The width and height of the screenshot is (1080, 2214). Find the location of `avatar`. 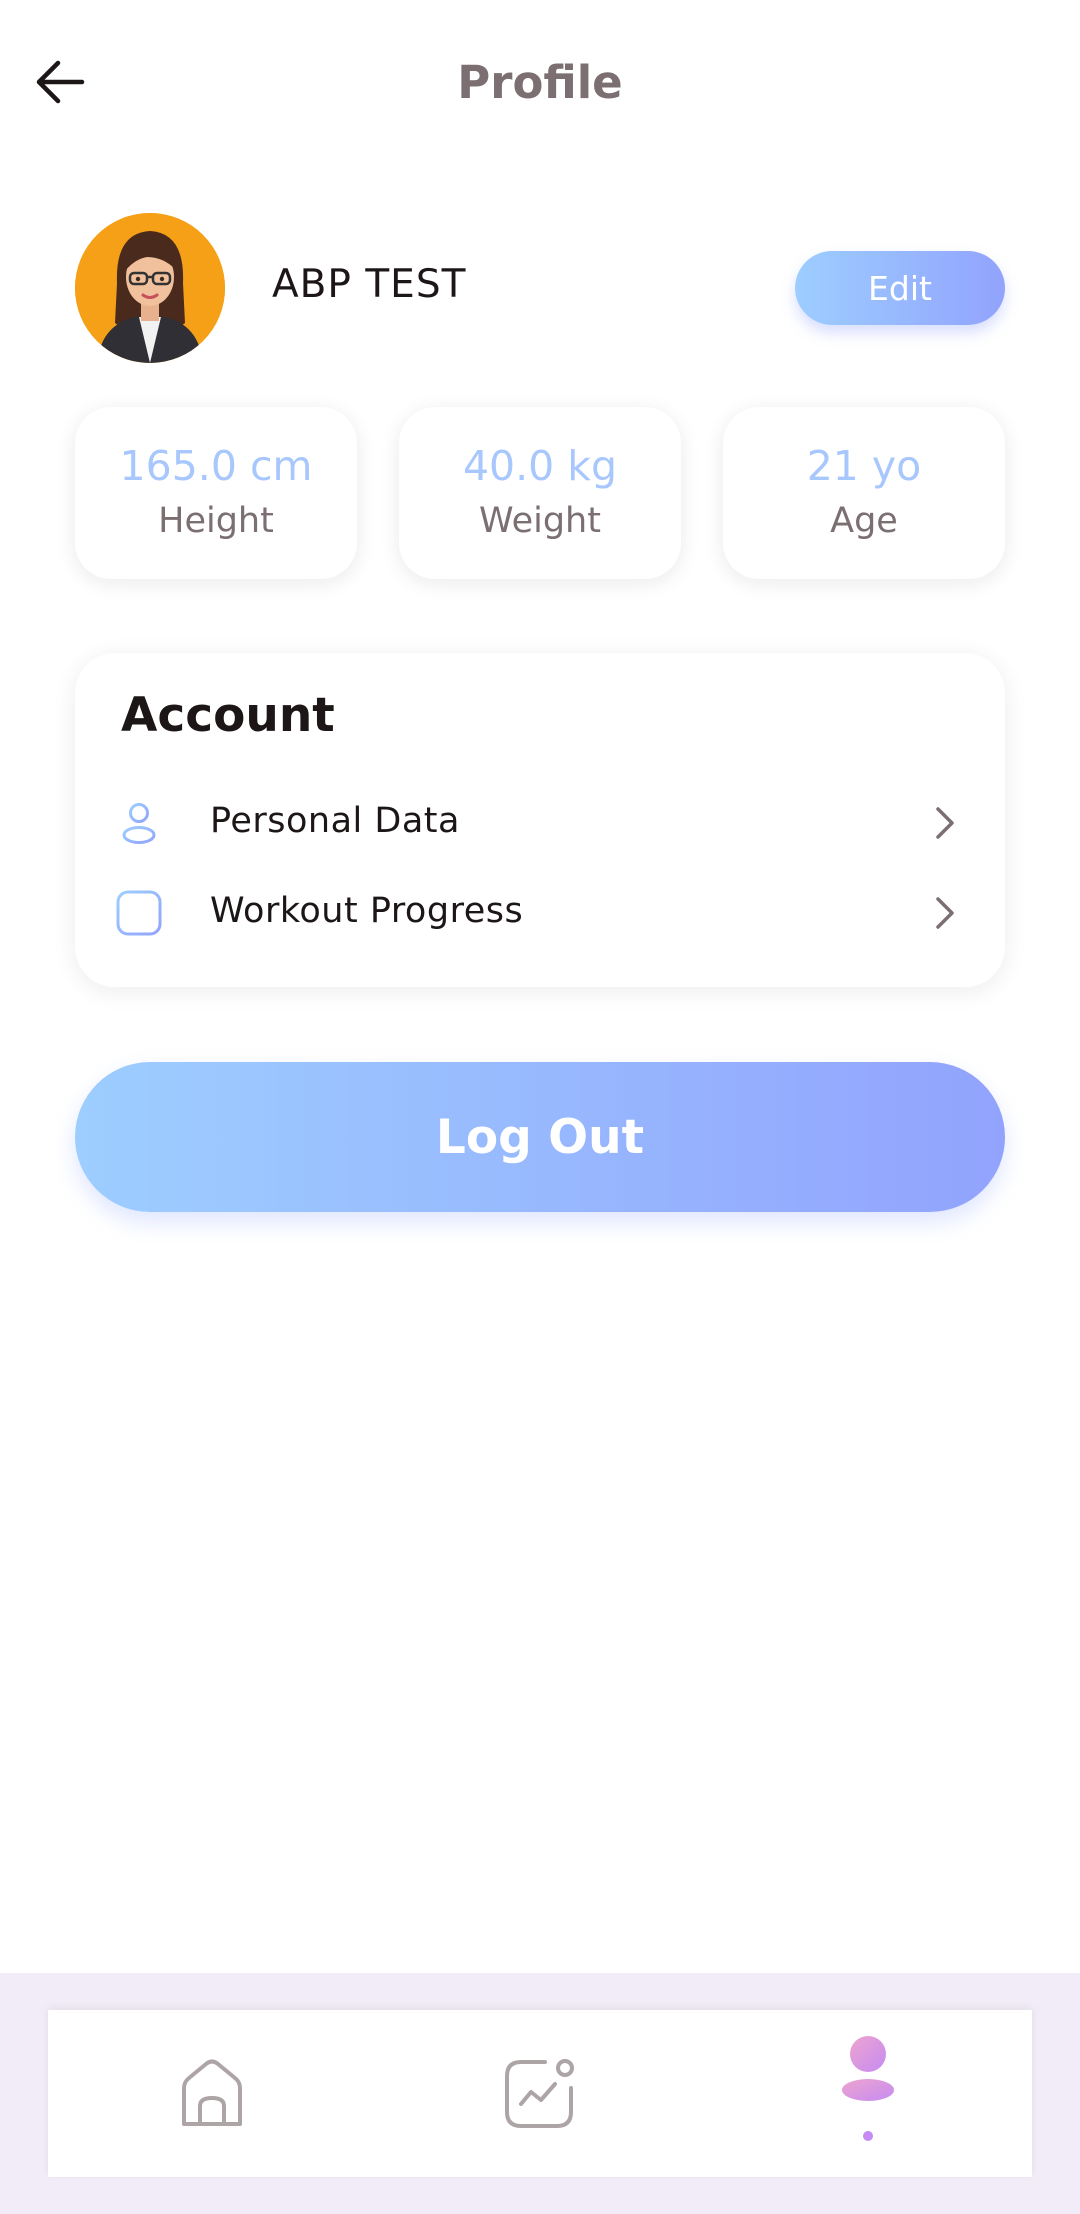

avatar is located at coordinates (150, 288).